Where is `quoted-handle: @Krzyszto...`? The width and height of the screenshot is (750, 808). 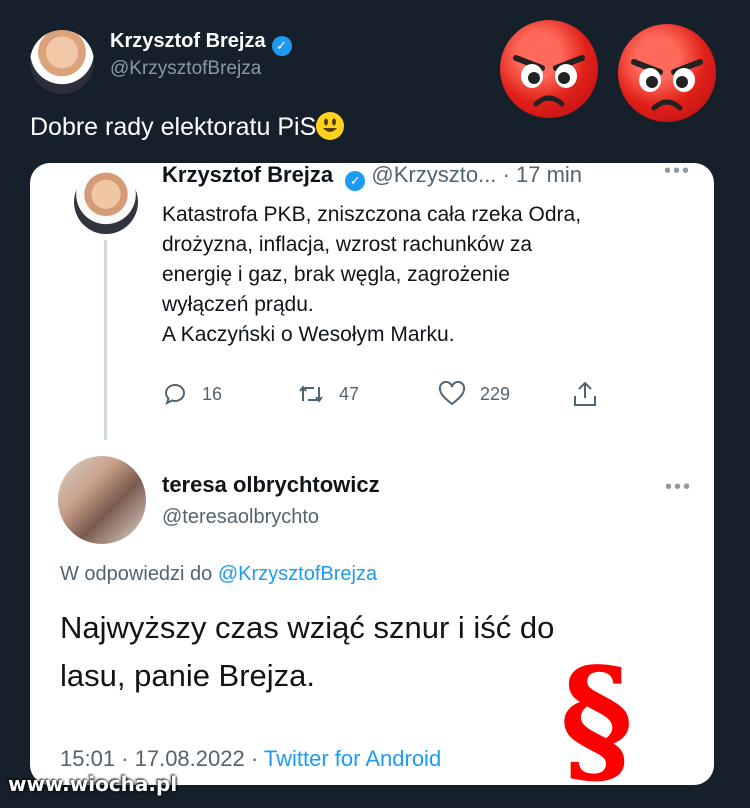 quoted-handle: @Krzyszto... is located at coordinates (433, 174).